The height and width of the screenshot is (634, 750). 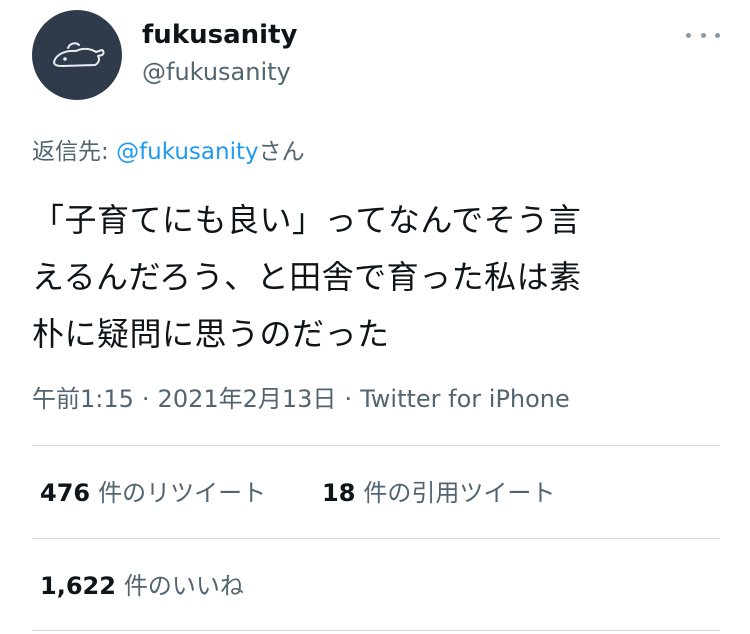 I want to click on retweets-count: 476, so click(x=65, y=493).